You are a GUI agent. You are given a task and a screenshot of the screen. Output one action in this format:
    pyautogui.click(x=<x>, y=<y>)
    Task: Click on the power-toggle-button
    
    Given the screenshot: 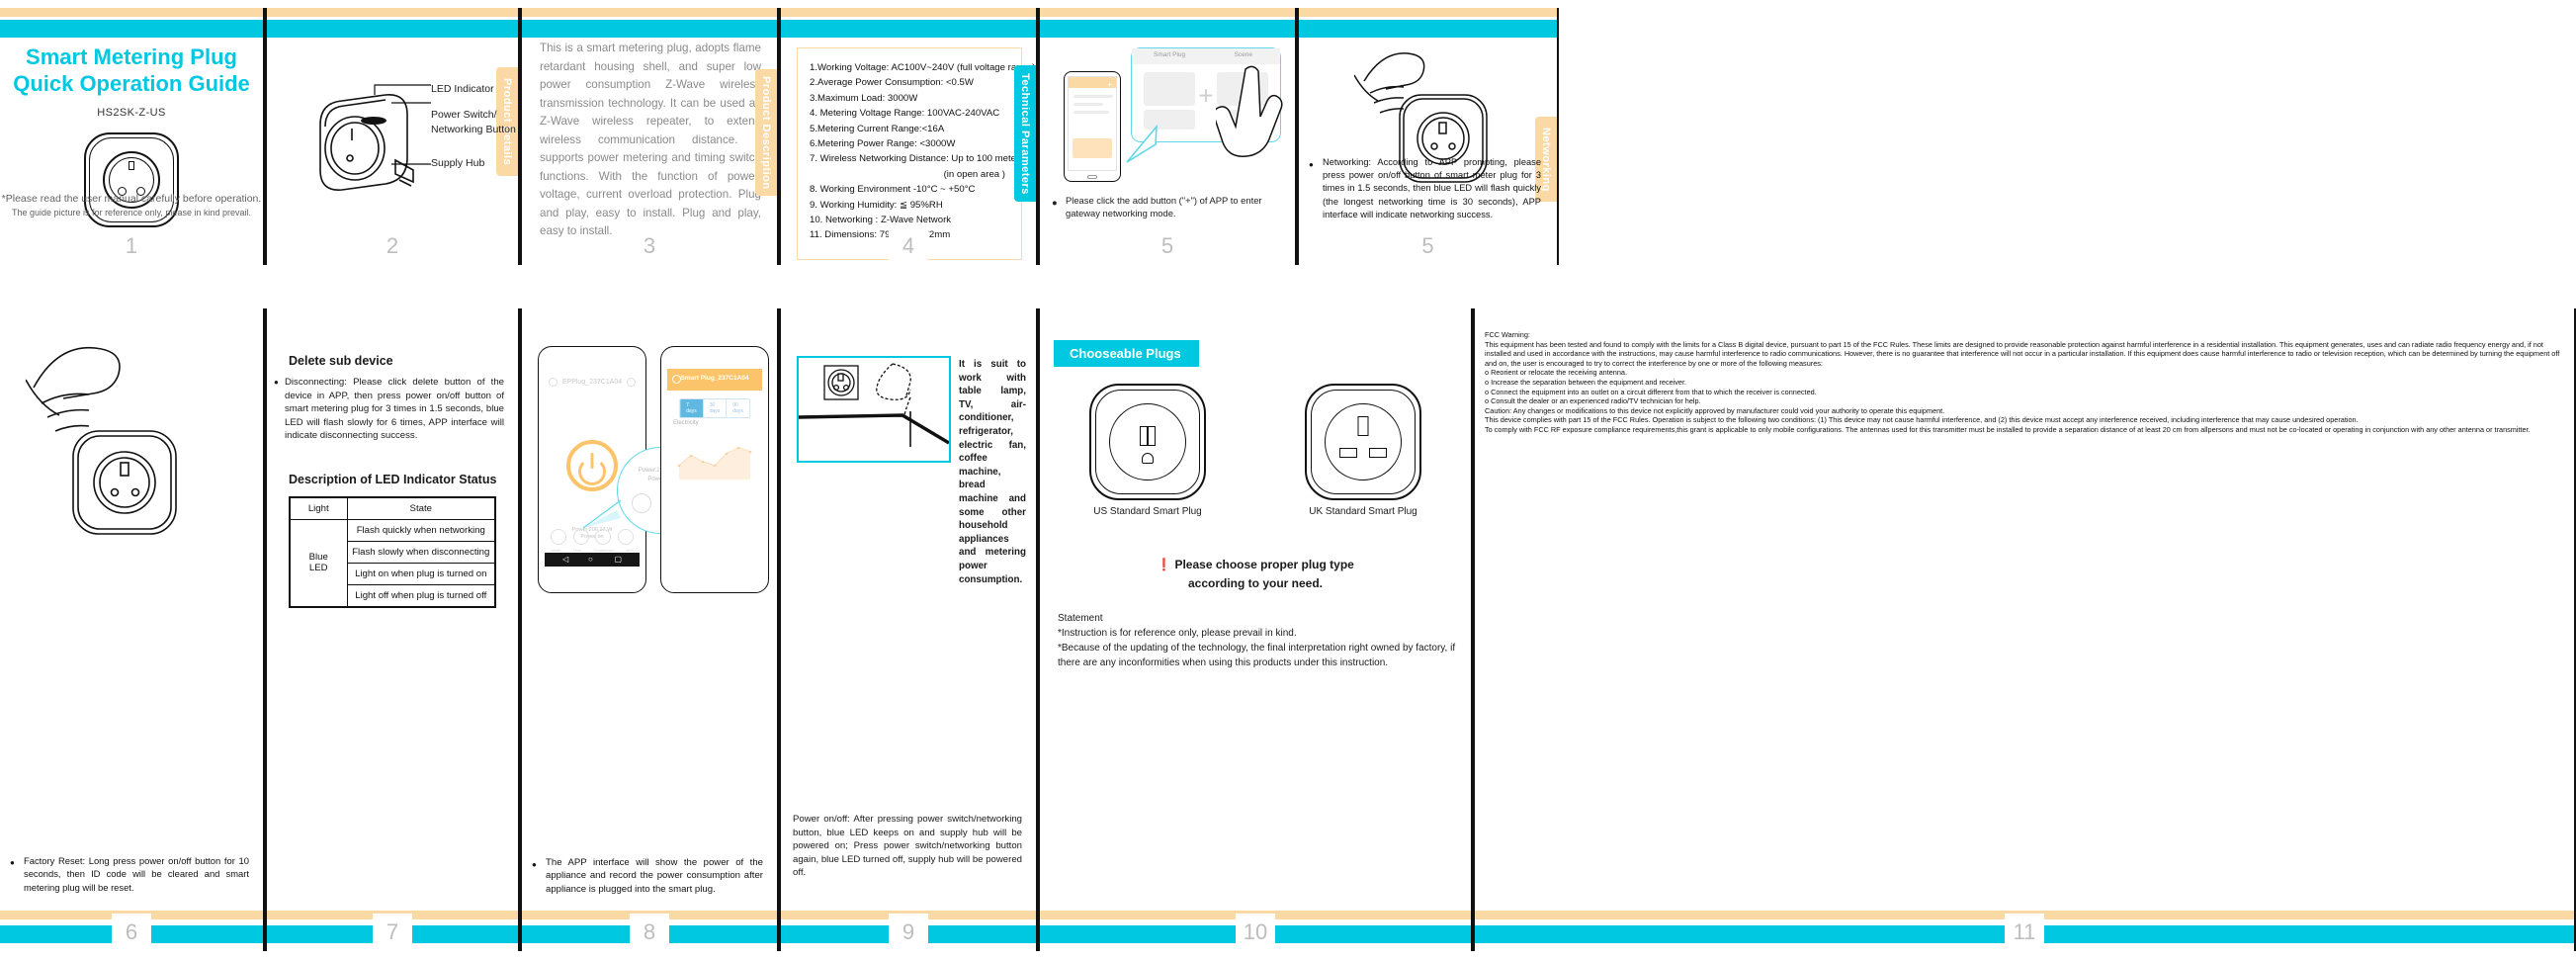 What is the action you would take?
    pyautogui.click(x=592, y=465)
    